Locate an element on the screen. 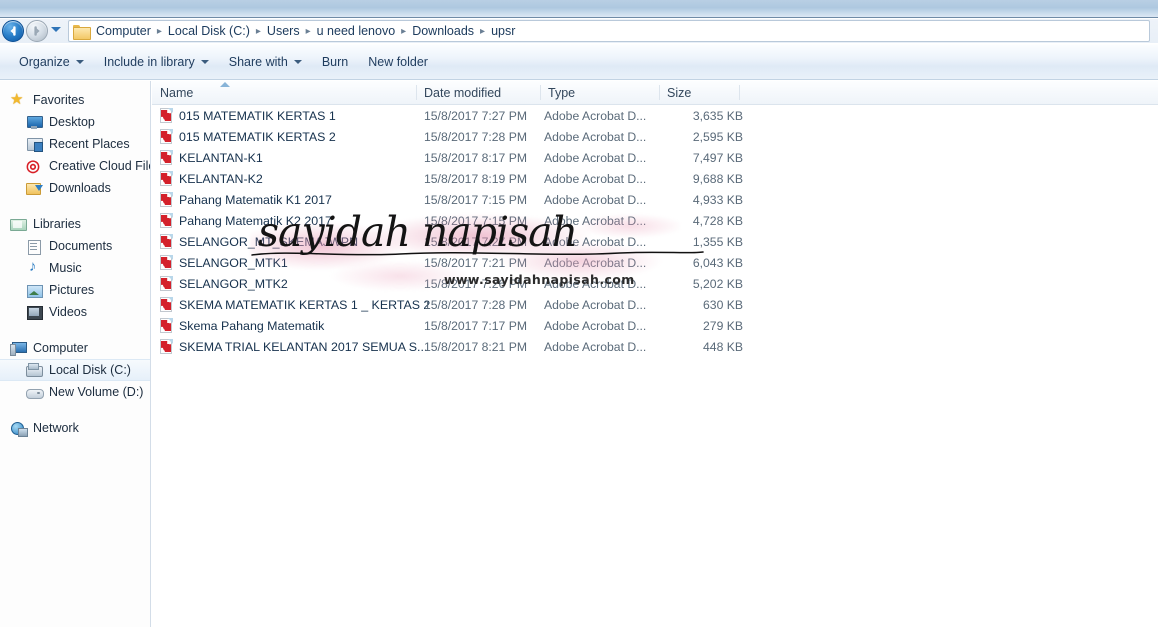 This screenshot has width=1158, height=627. file-date-cell: 15/8/2017 8:19 PM is located at coordinates (475, 178).